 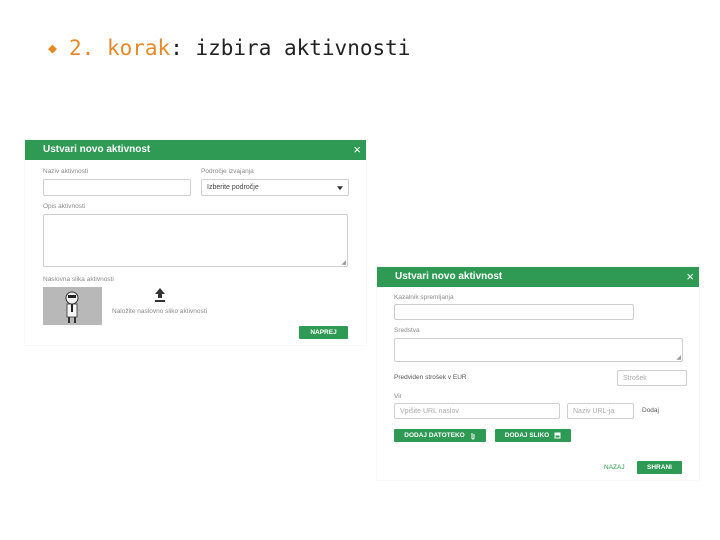 What do you see at coordinates (227, 171) in the screenshot?
I see `area-label: Področje izvajanja` at bounding box center [227, 171].